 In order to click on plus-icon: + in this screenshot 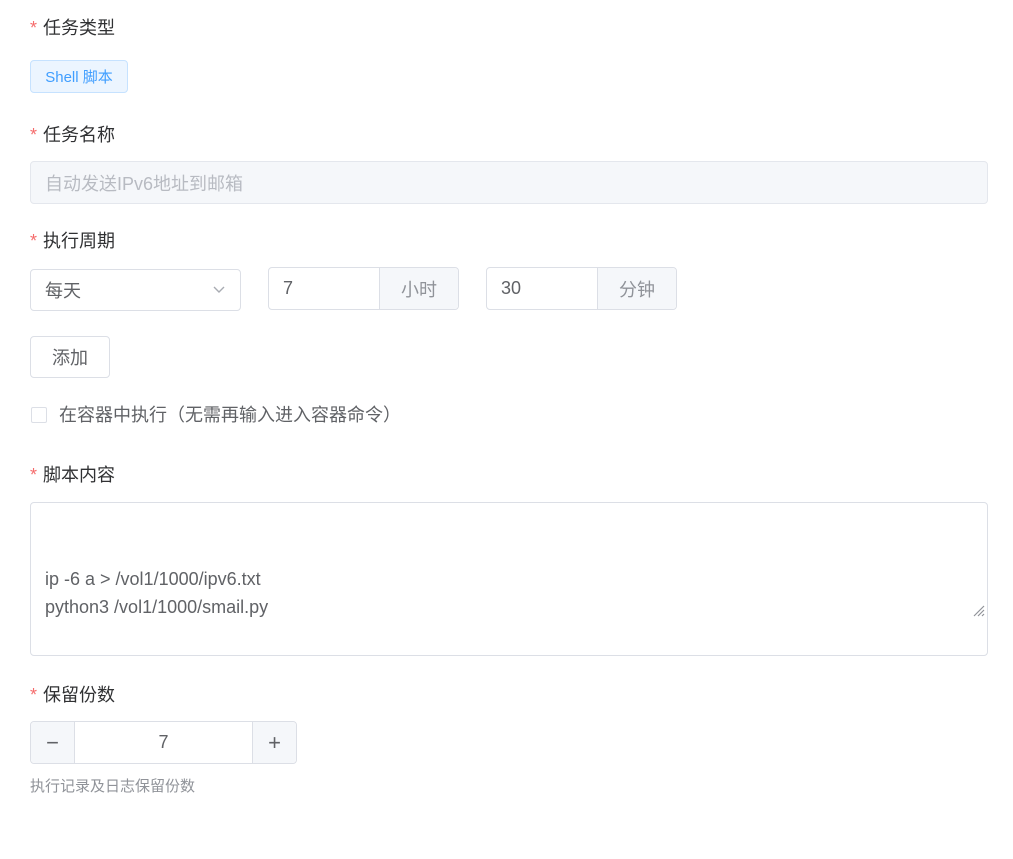, I will do `click(274, 742)`.